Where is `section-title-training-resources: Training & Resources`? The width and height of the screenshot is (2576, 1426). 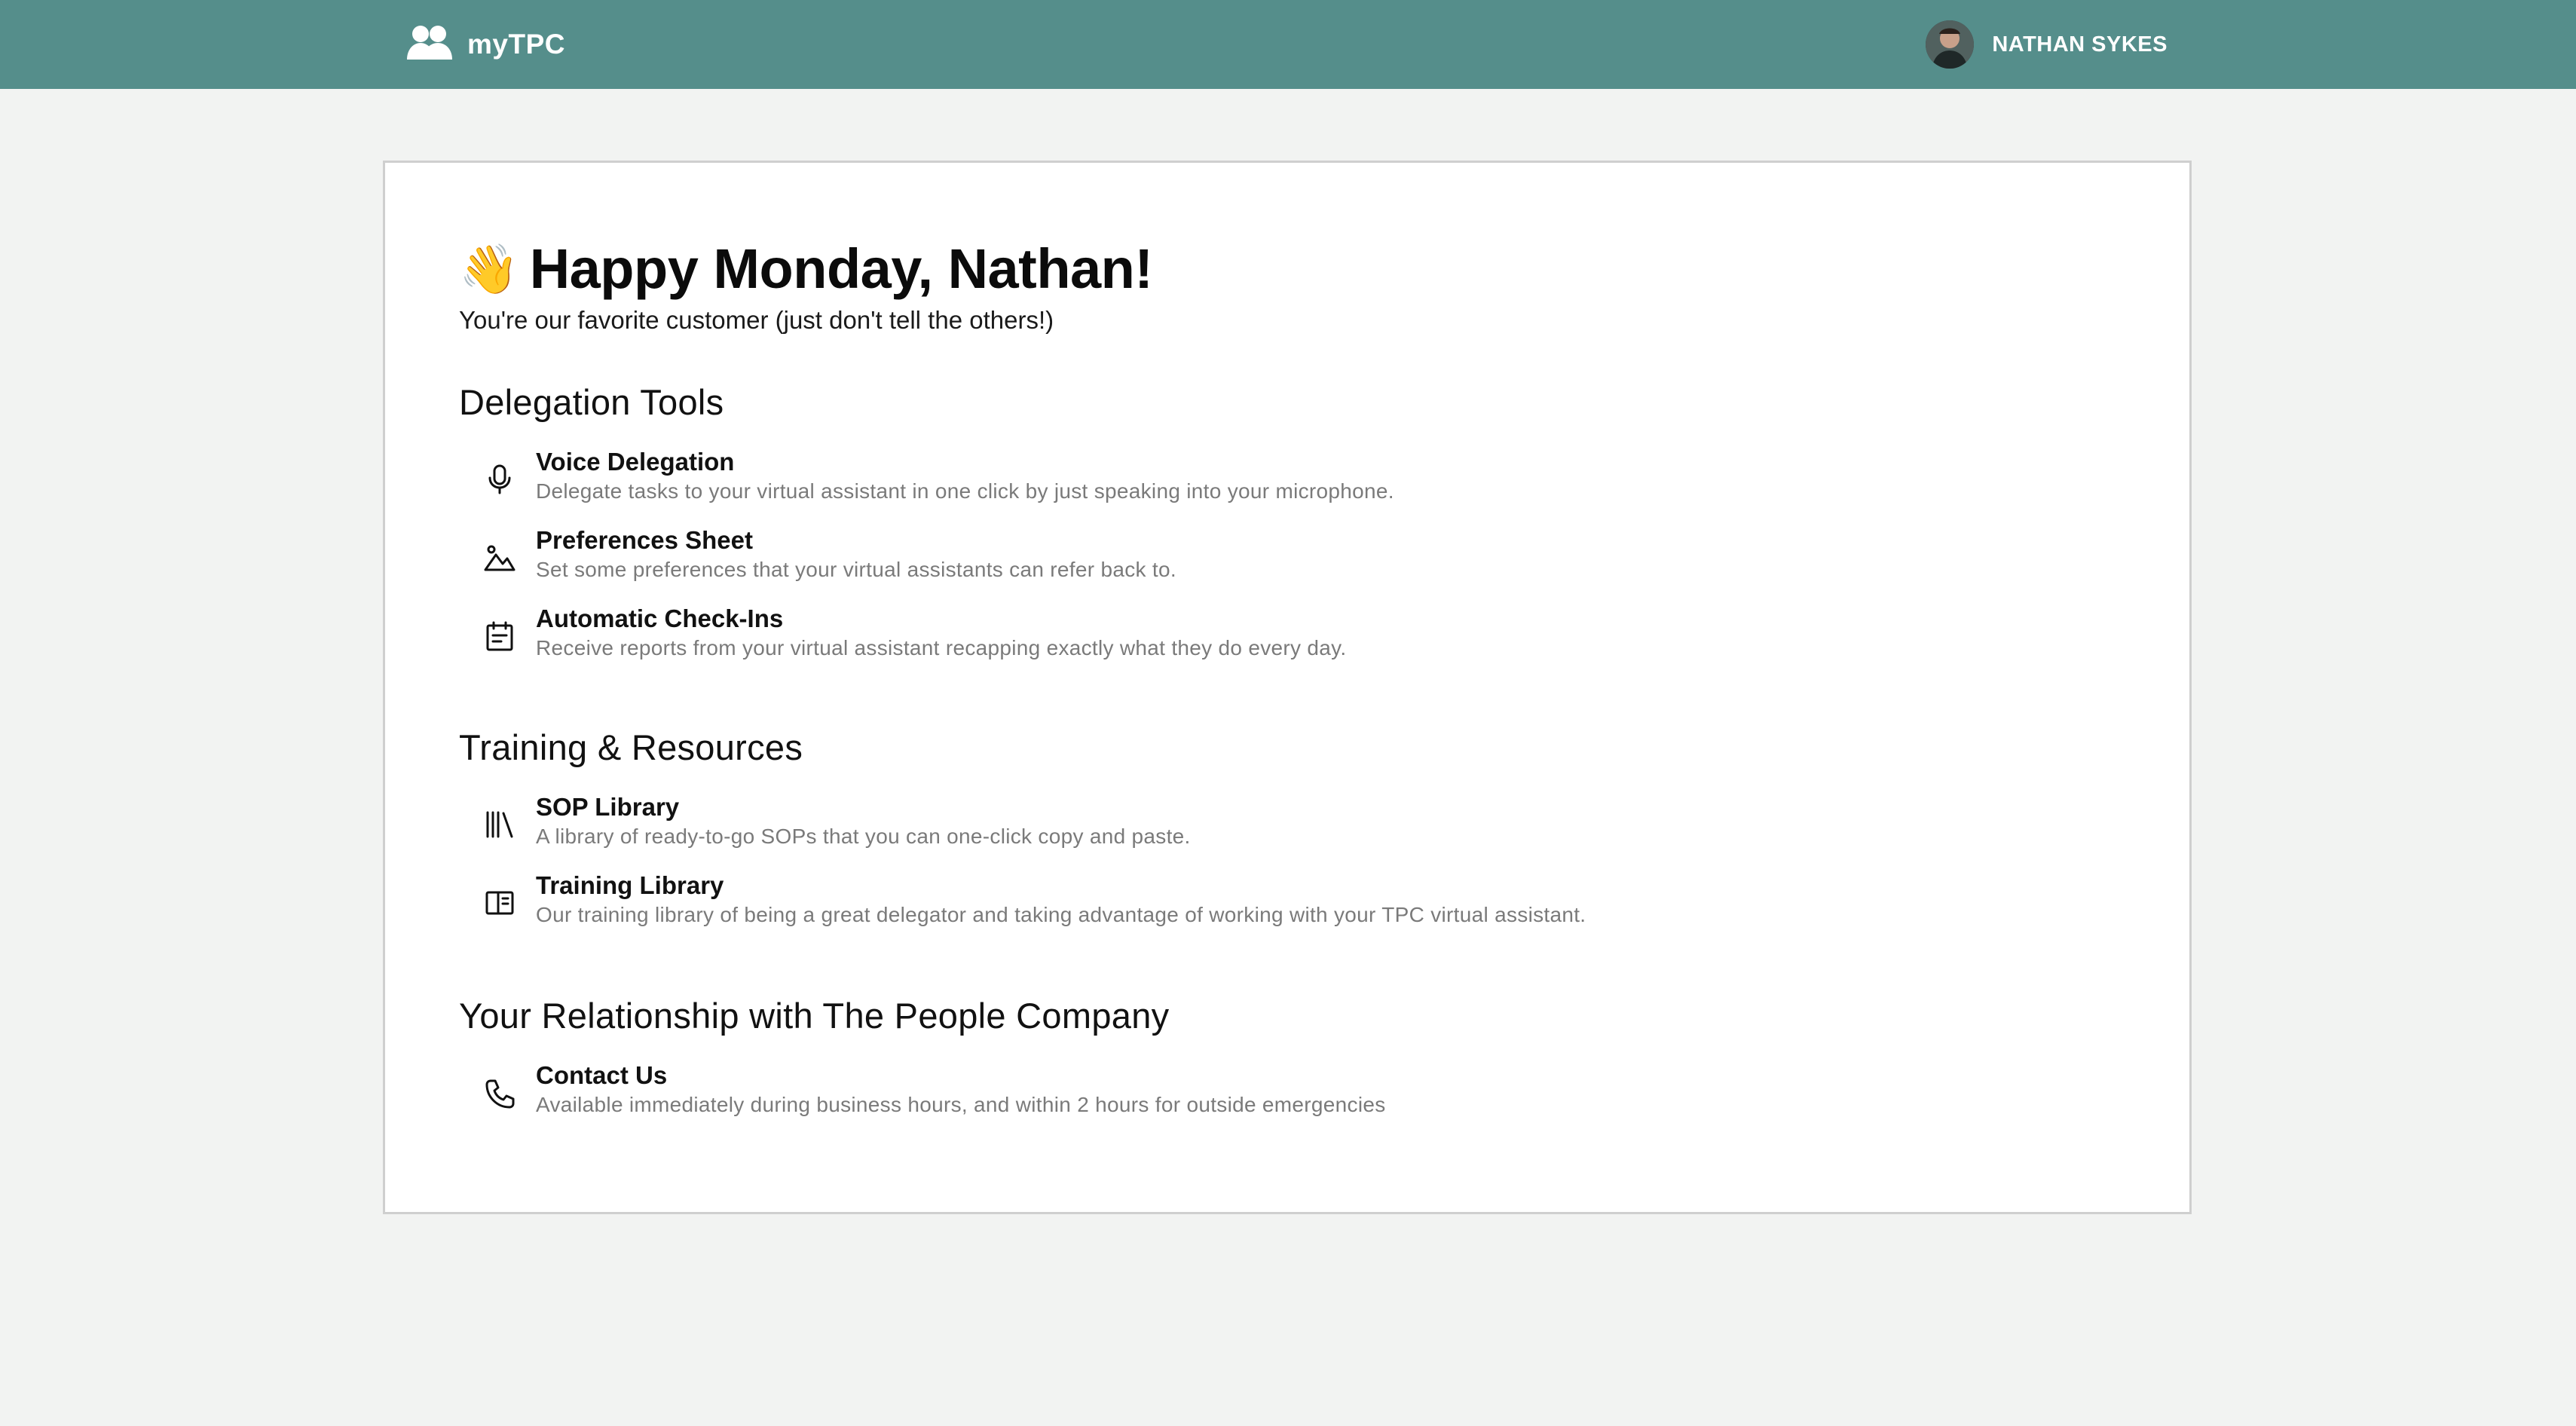
section-title-training-resources: Training & Resources is located at coordinates (631, 747).